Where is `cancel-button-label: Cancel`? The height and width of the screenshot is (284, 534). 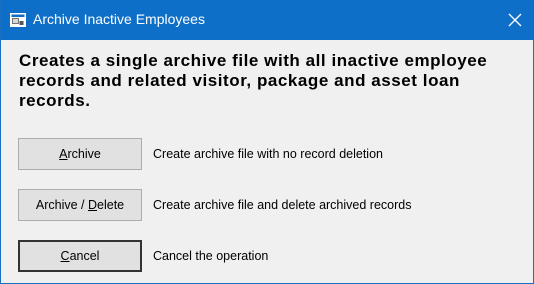 cancel-button-label: Cancel is located at coordinates (80, 256).